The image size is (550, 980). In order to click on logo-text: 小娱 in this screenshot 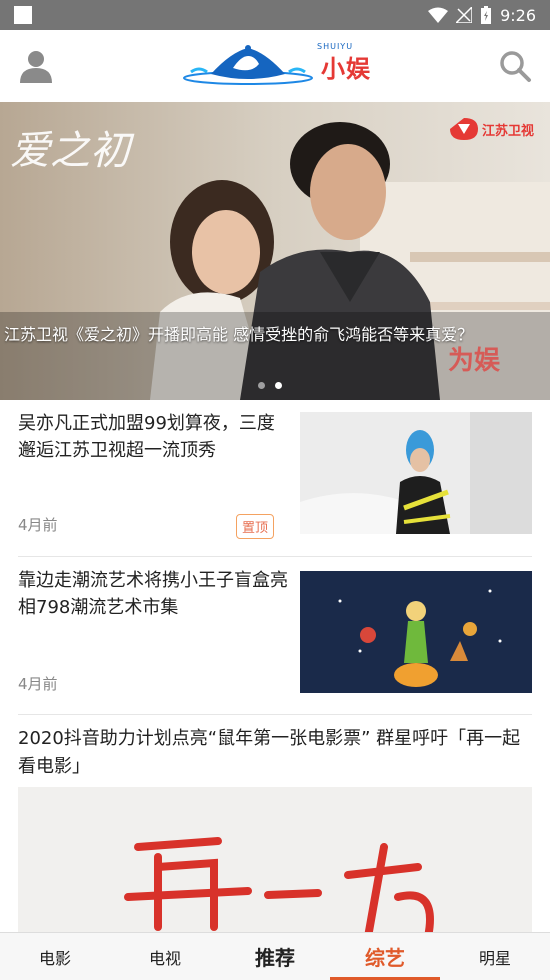, I will do `click(346, 68)`.